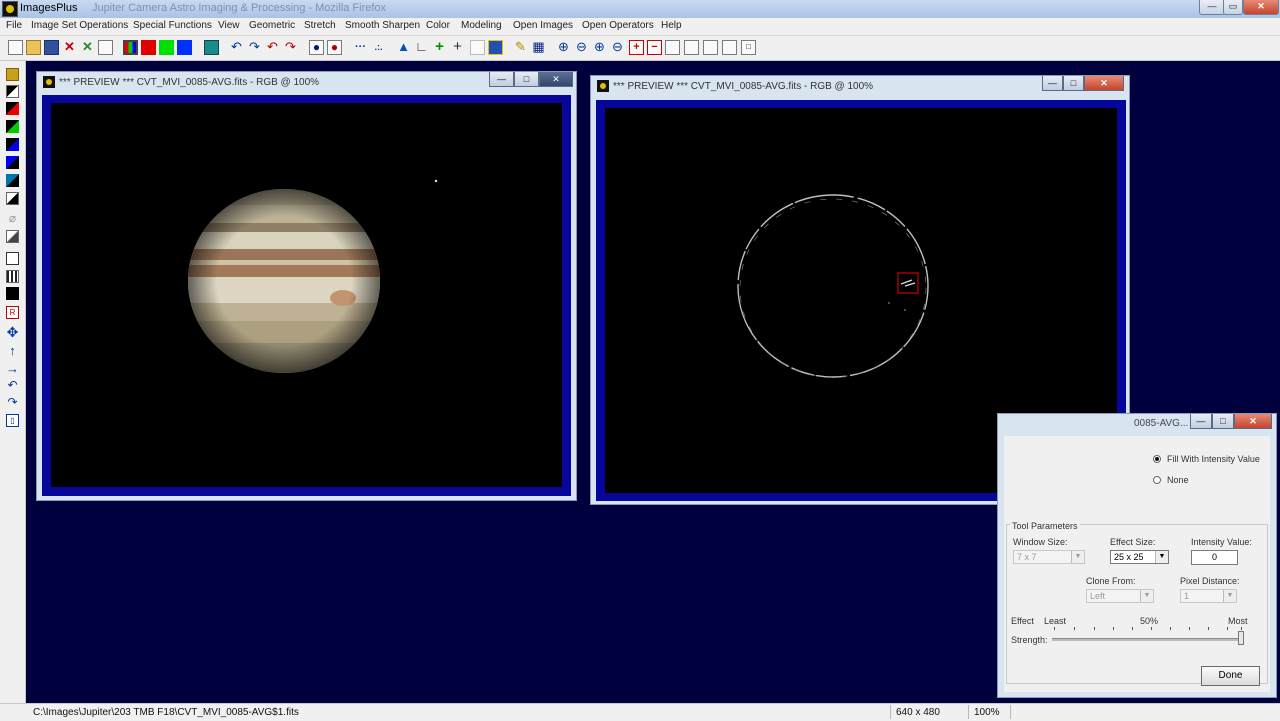  I want to click on menu-help: Help, so click(671, 25).